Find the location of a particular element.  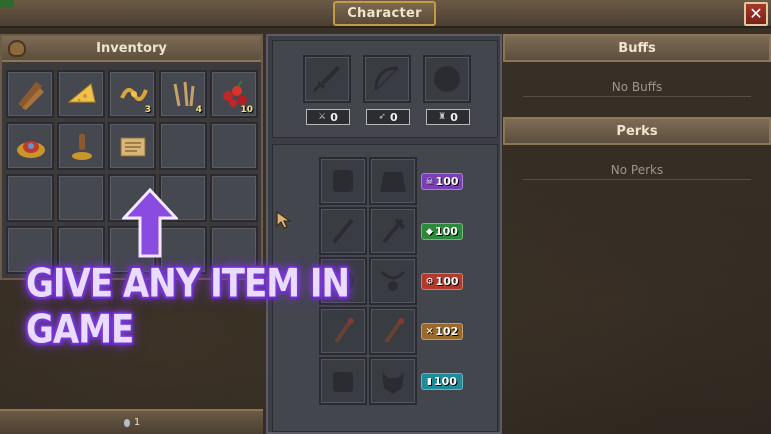

head-slot is located at coordinates (343, 181).